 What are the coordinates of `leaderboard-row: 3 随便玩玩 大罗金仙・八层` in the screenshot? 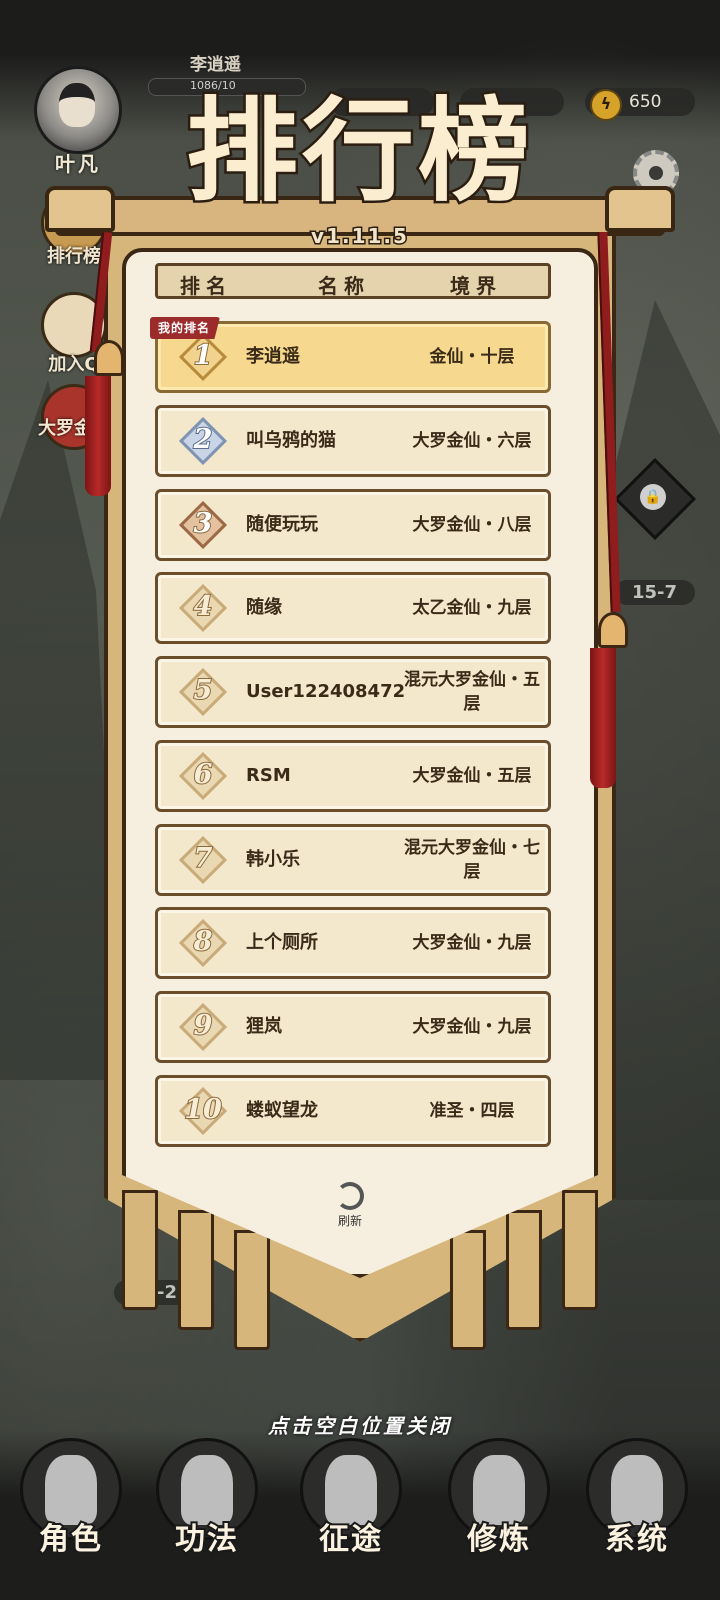 It's located at (353, 524).